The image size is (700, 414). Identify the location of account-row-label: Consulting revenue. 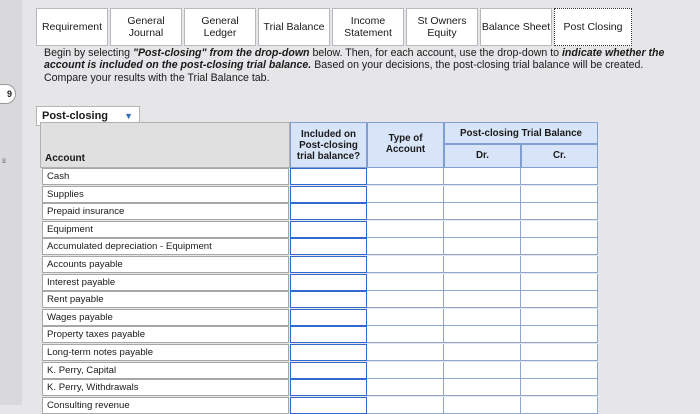
(165, 405).